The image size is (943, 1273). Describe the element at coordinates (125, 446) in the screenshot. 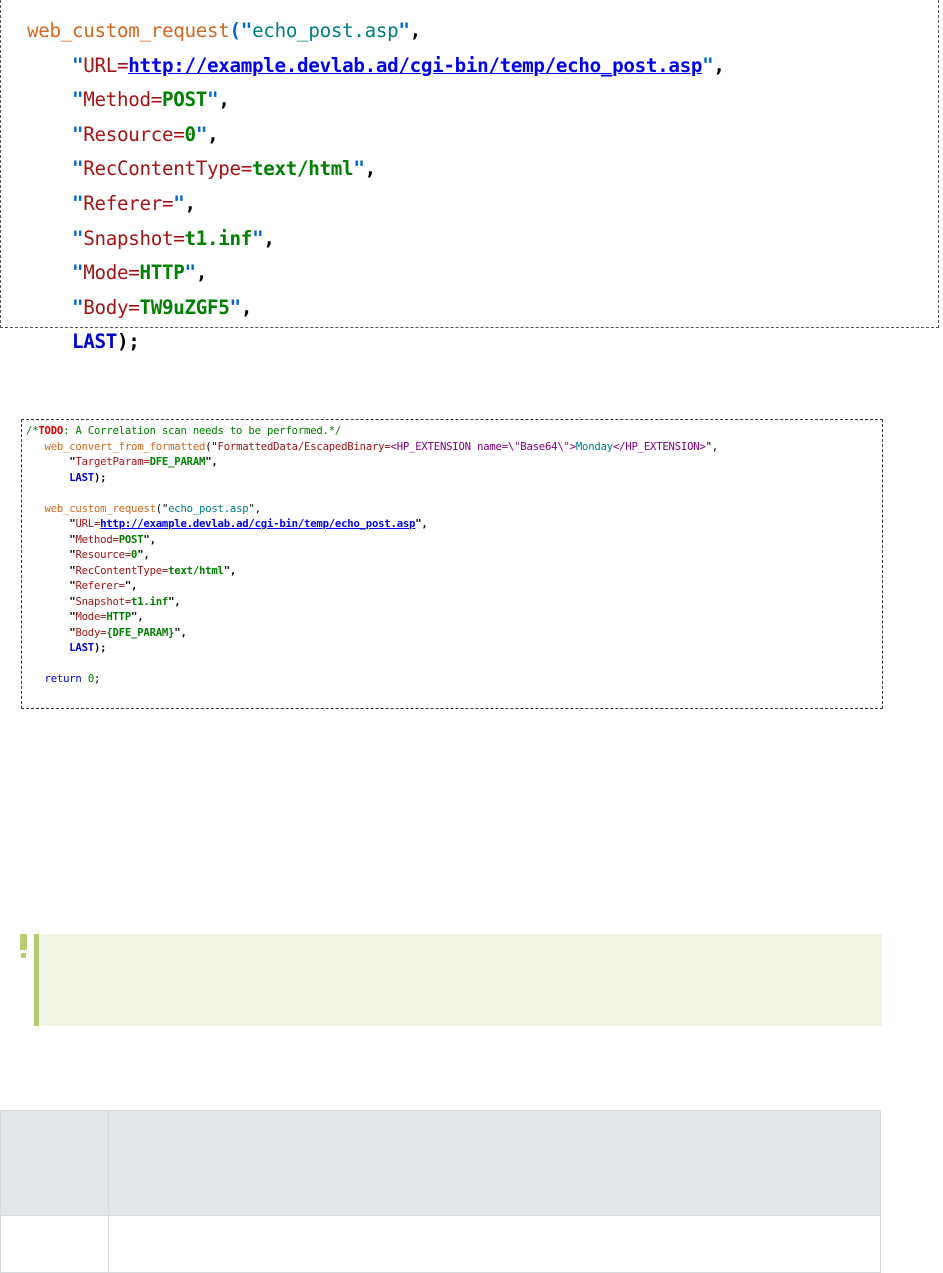

I see `convert-function-name: web_convert_from_formatted` at that location.